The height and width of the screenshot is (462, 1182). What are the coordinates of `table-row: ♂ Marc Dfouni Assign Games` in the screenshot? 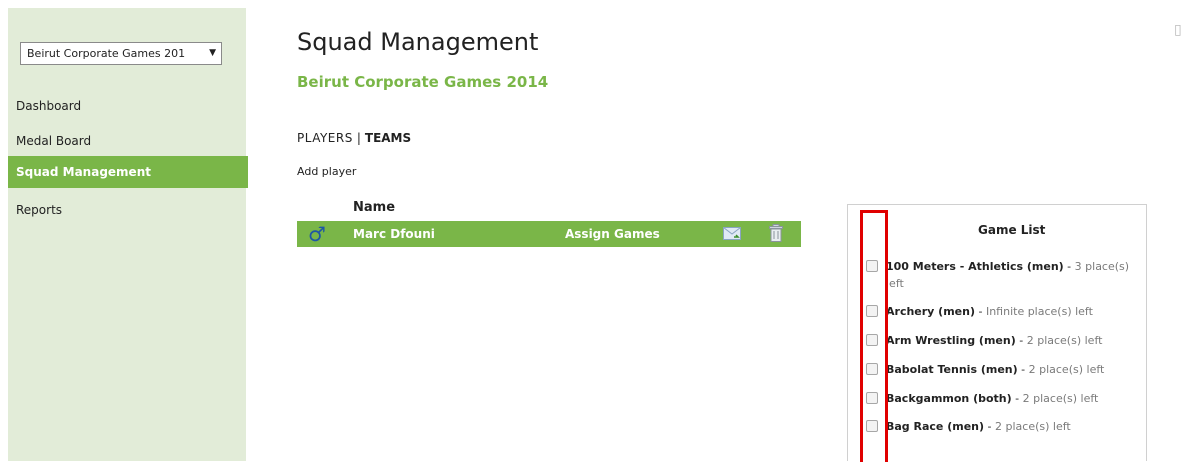 It's located at (549, 234).